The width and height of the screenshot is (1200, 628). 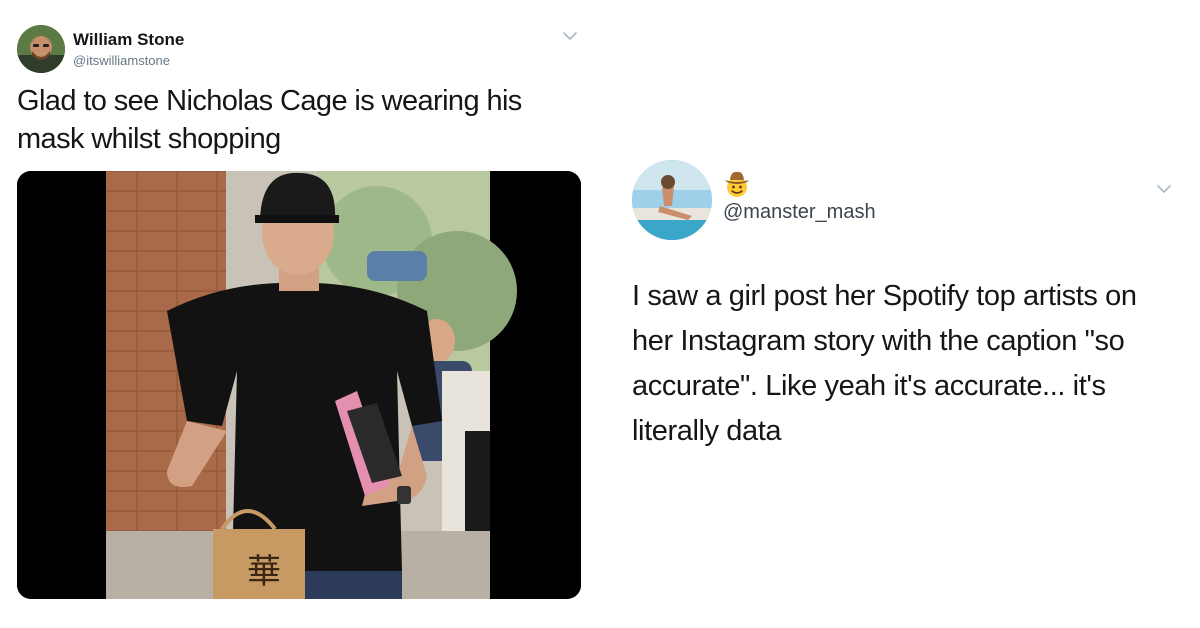 I want to click on author-handle: @itswilliamstone, so click(x=121, y=60).